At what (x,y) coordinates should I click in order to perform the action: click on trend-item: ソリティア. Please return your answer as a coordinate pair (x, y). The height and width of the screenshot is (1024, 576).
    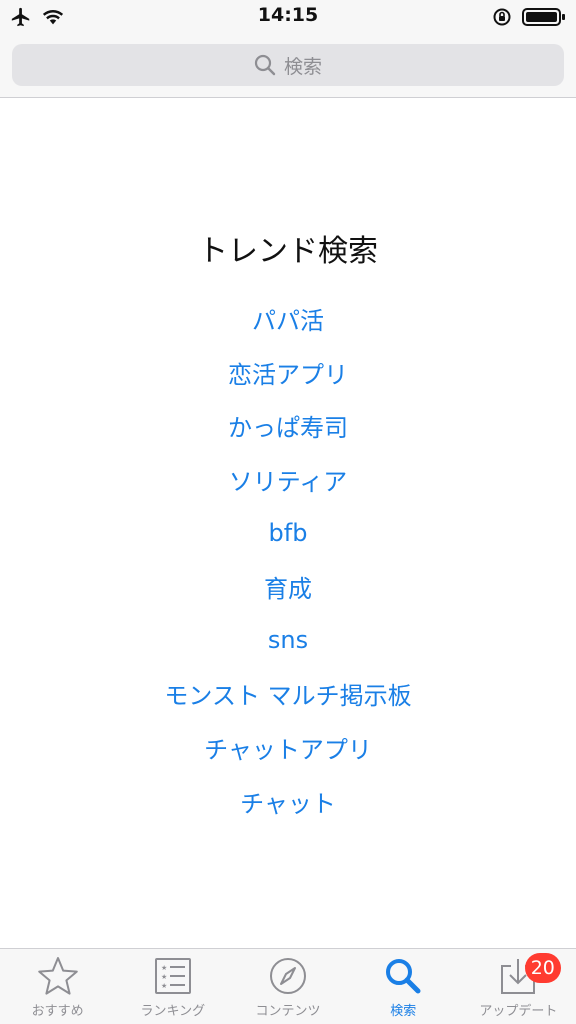
    Looking at the image, I should click on (288, 480).